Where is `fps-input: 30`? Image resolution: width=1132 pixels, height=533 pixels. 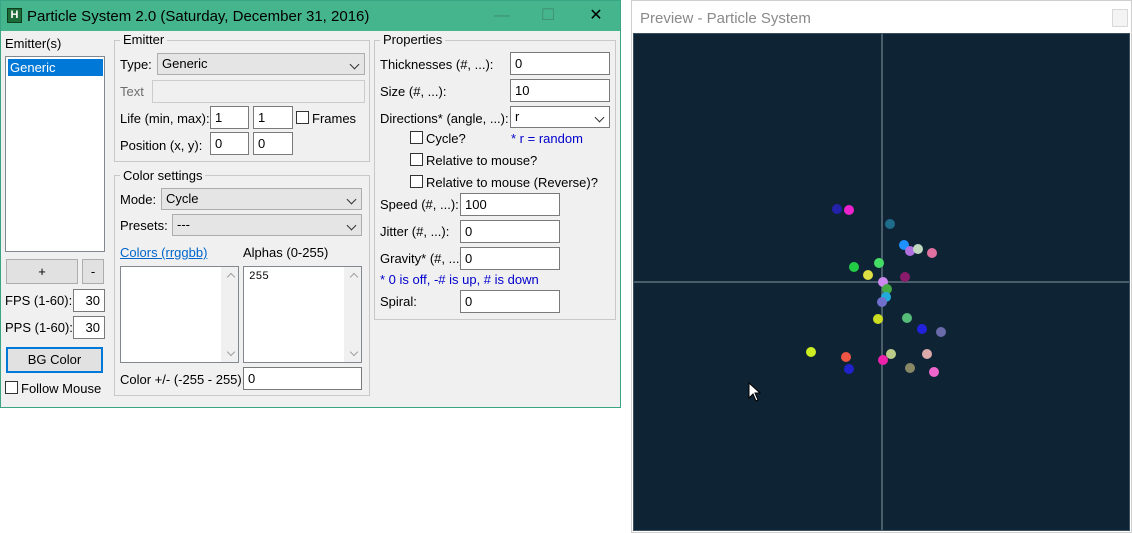 fps-input: 30 is located at coordinates (89, 300).